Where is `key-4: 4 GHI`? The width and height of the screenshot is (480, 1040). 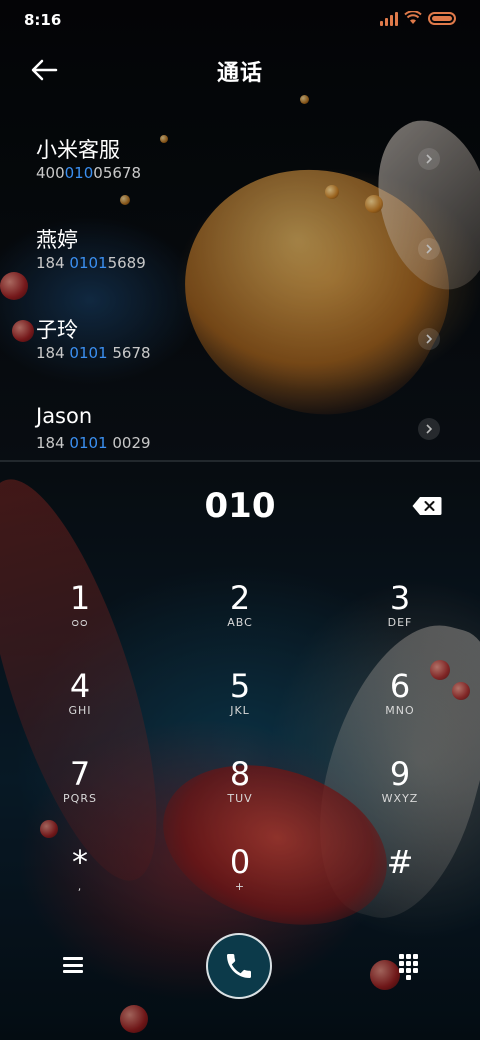
key-4: 4 GHI is located at coordinates (80, 706).